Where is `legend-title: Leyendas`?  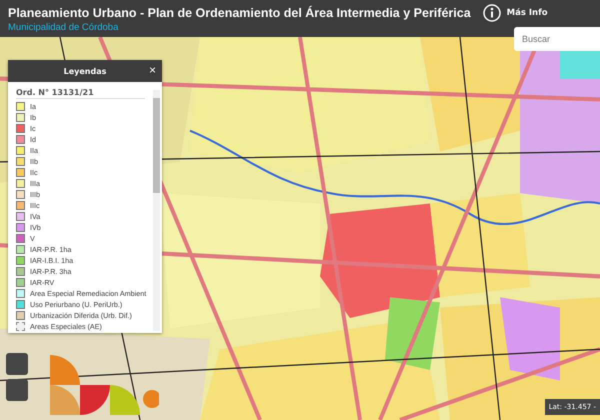 legend-title: Leyendas is located at coordinates (85, 71).